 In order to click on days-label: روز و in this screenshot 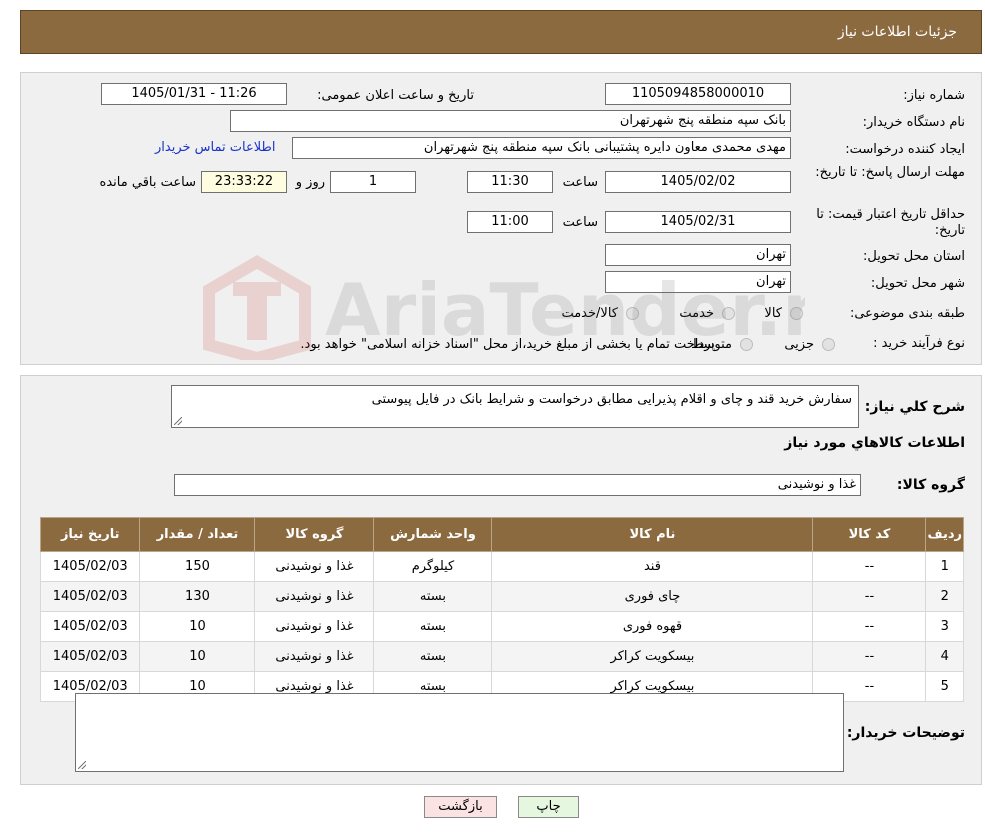, I will do `click(310, 182)`.